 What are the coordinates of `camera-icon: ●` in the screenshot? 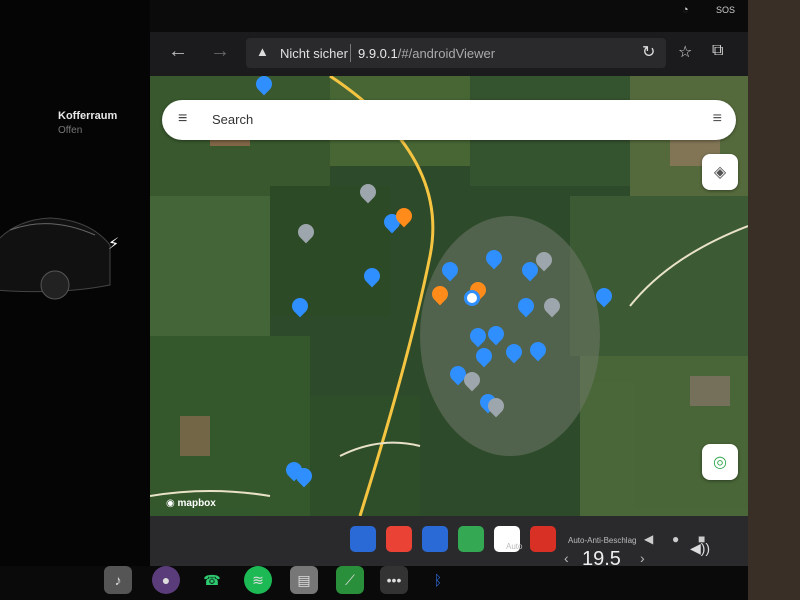 It's located at (166, 580).